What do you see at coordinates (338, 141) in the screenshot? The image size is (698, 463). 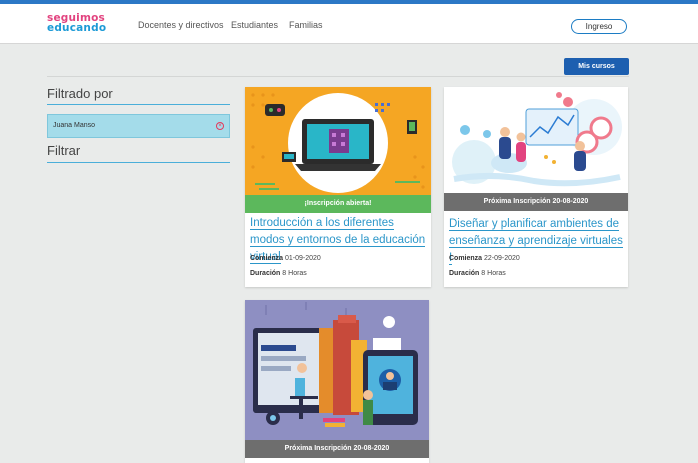 I see `course-illustration-laptop` at bounding box center [338, 141].